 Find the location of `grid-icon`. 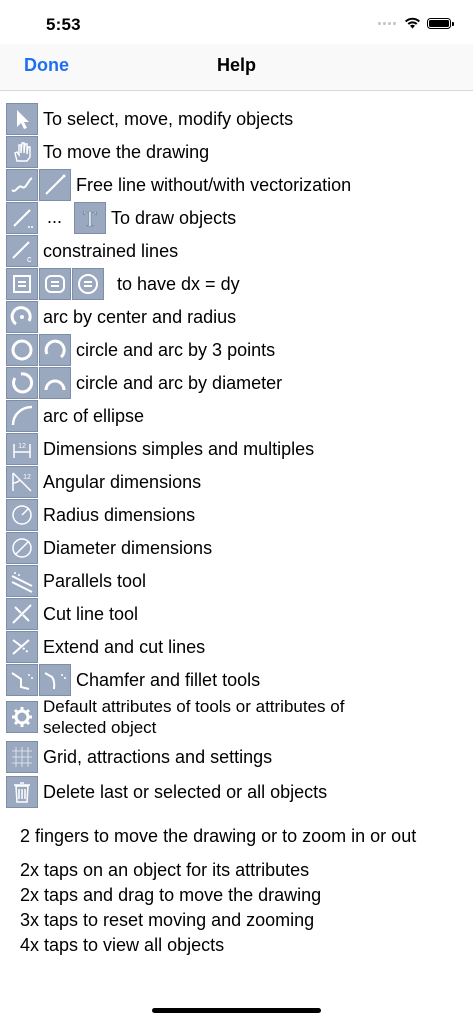

grid-icon is located at coordinates (22, 756).